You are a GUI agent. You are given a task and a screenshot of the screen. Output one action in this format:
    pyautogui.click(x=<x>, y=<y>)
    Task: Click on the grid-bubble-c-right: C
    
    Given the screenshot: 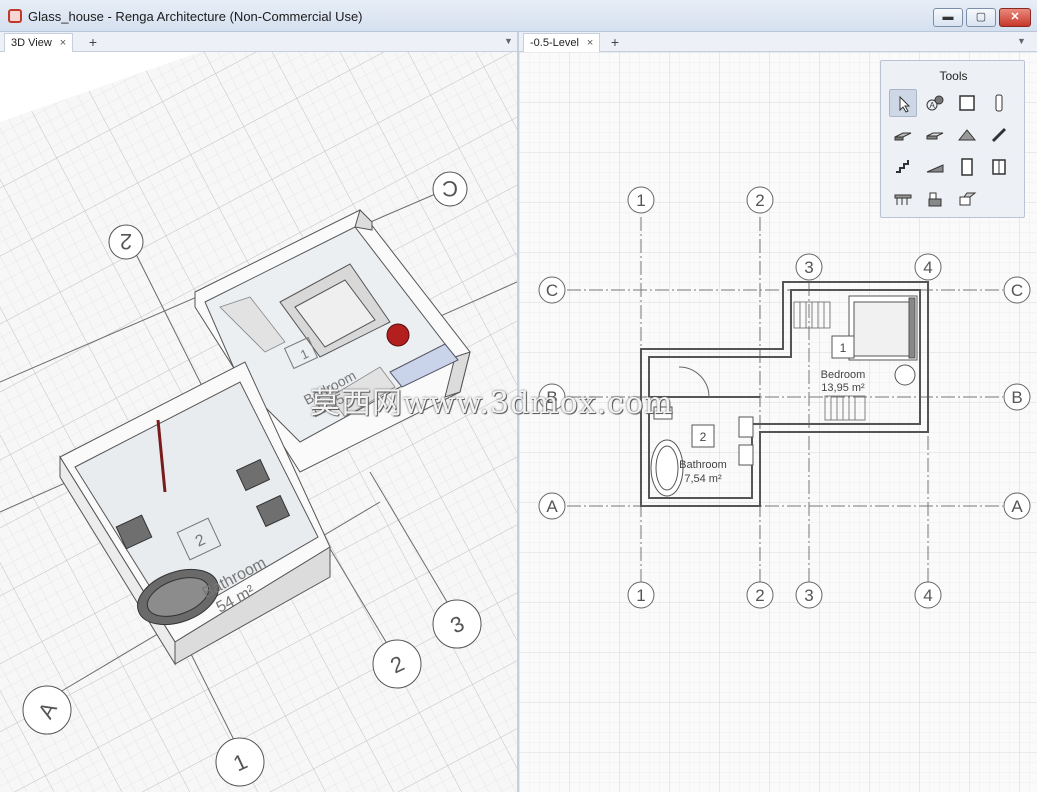 What is the action you would take?
    pyautogui.click(x=1017, y=290)
    